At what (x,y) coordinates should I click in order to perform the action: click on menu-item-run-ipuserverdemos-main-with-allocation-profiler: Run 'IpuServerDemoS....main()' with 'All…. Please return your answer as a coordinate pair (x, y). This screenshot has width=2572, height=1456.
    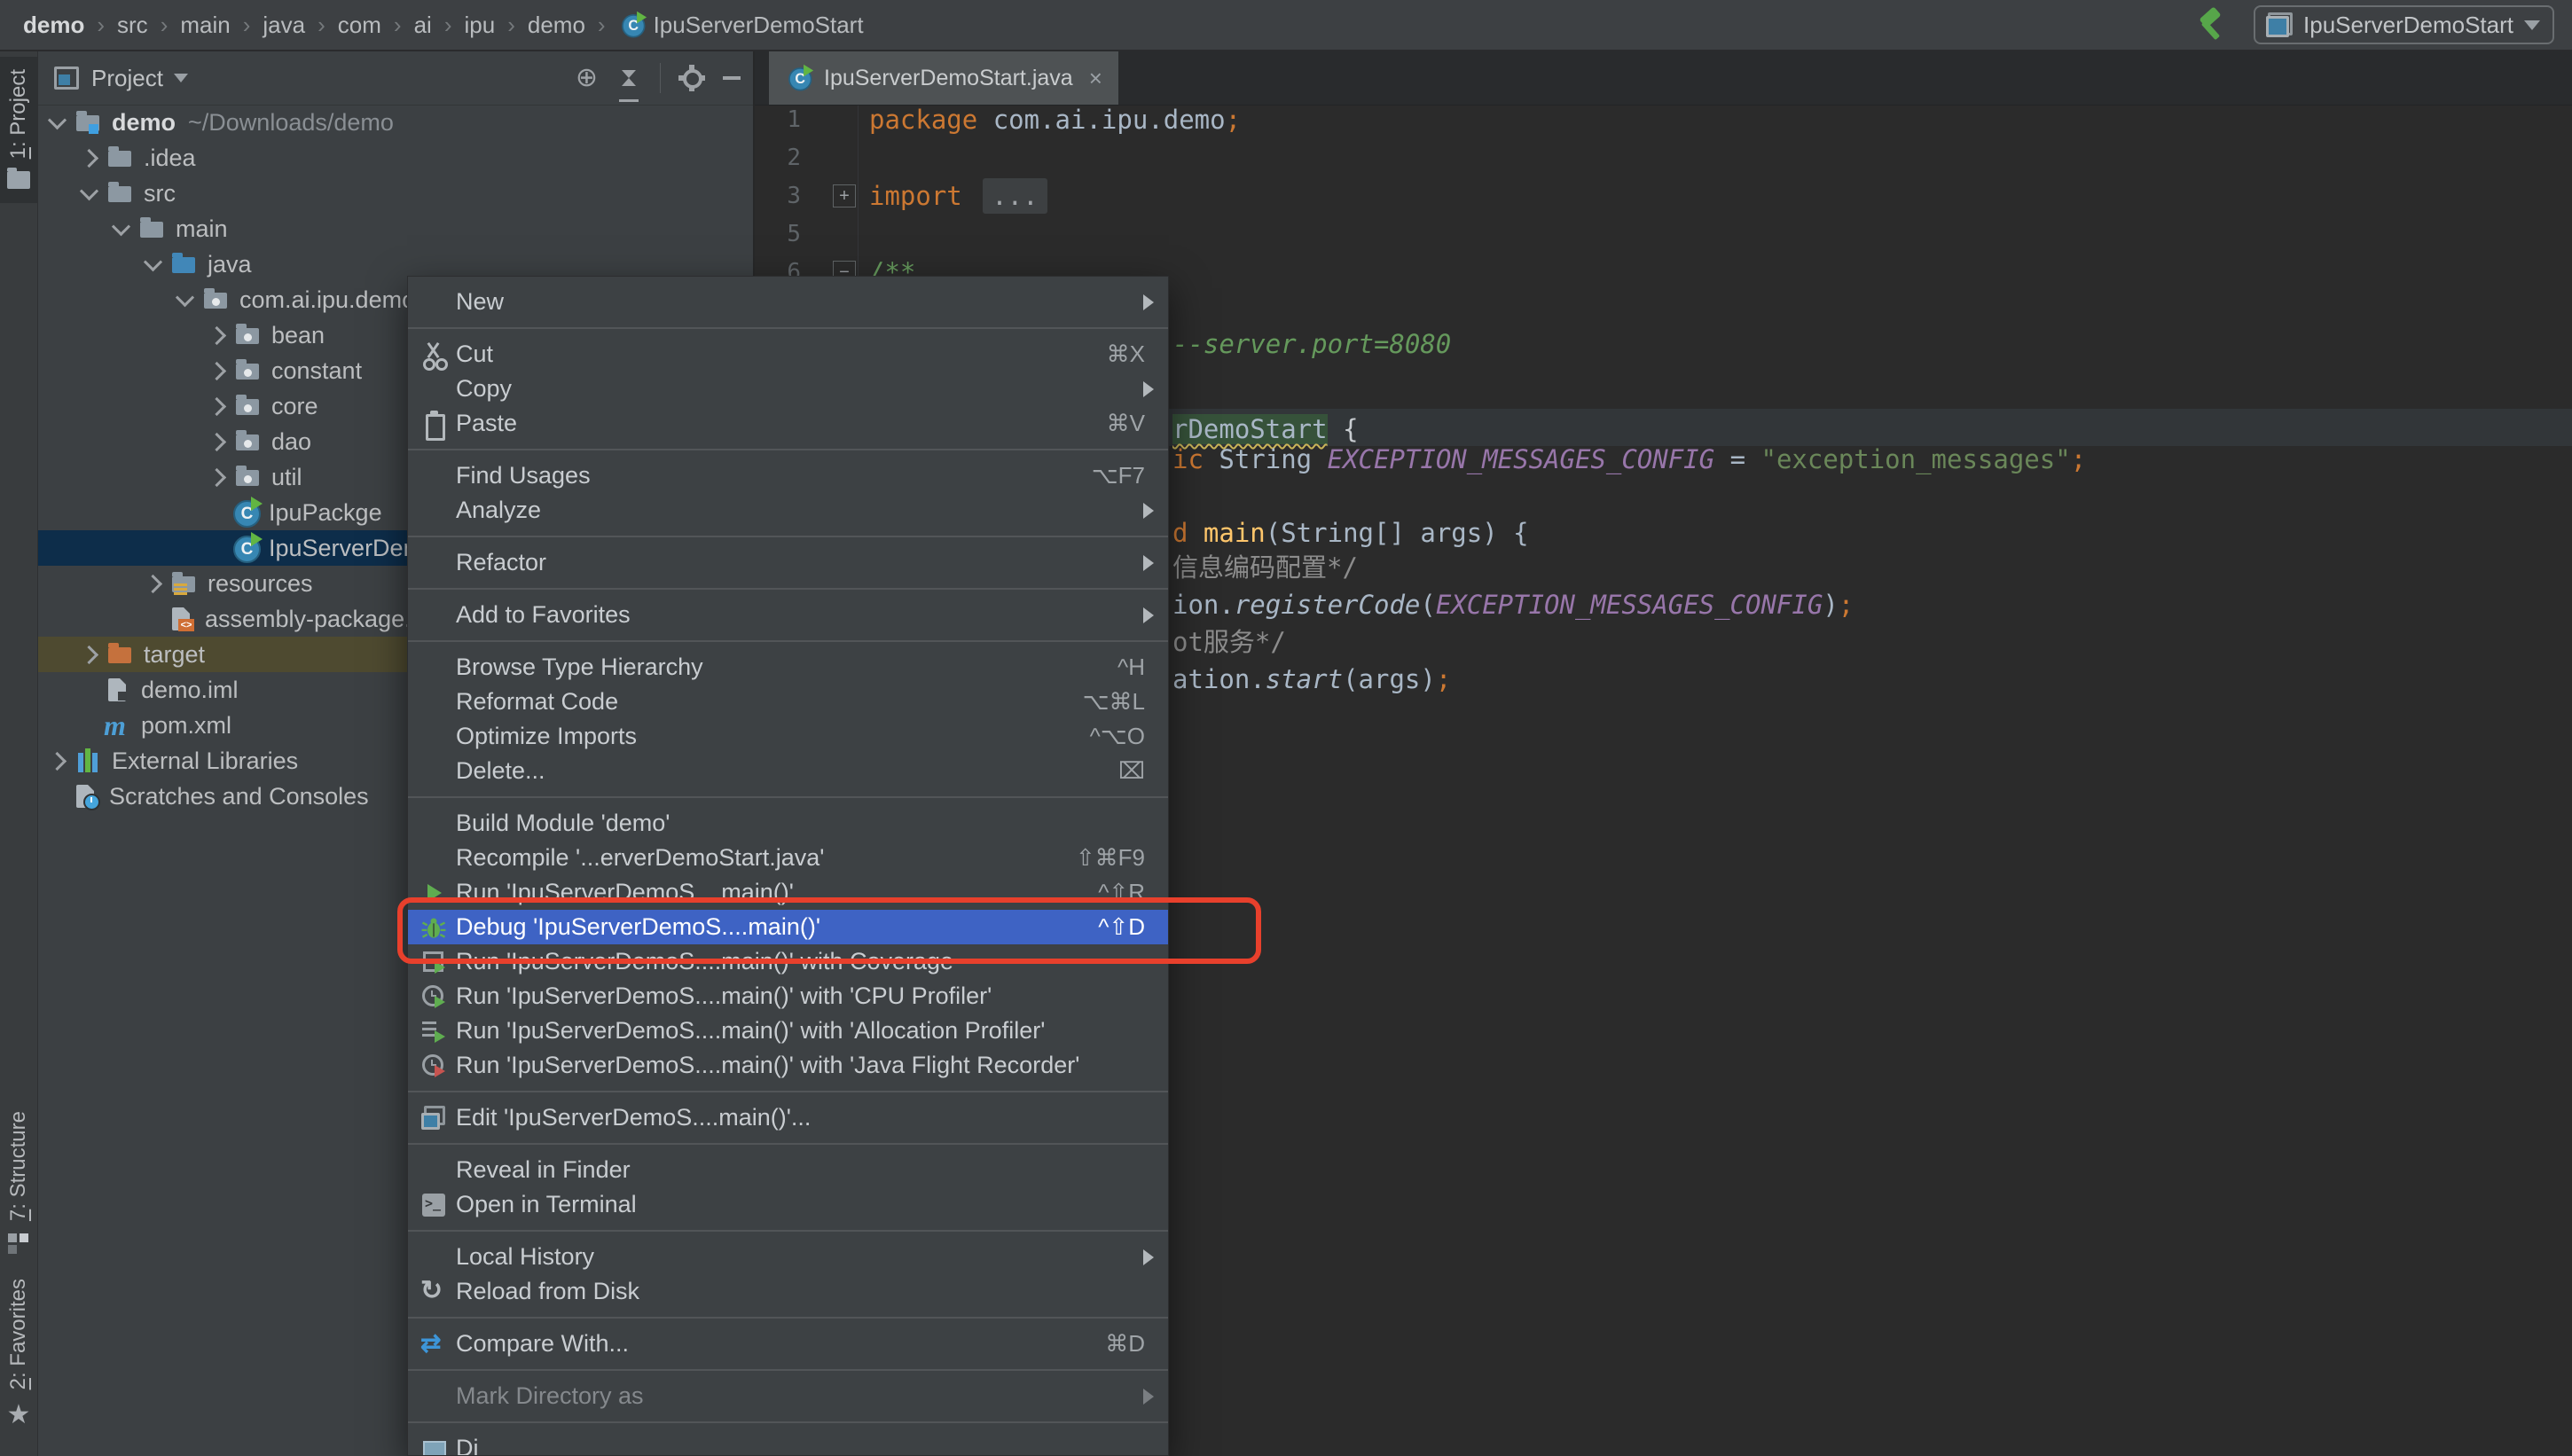
    Looking at the image, I should click on (788, 1031).